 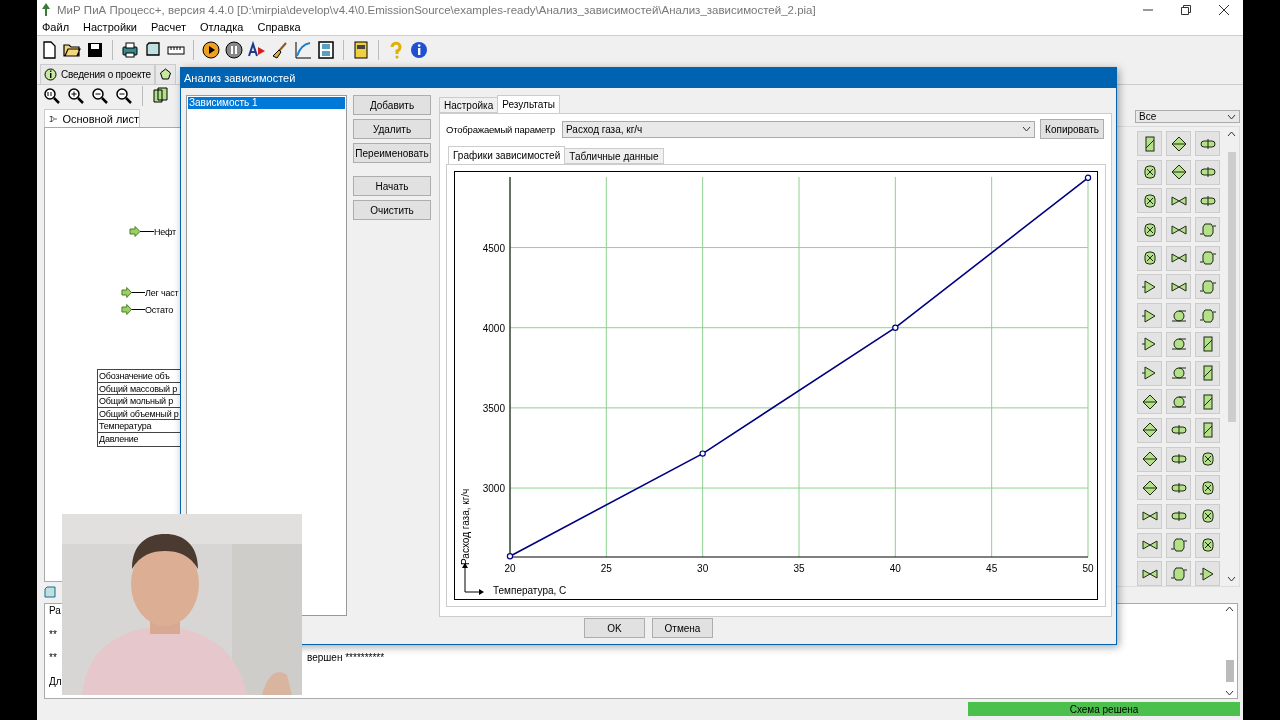 I want to click on tick-label: 3500, so click(x=493, y=408).